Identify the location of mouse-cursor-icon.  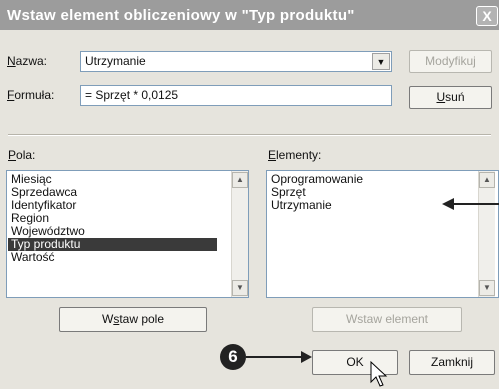
(379, 373).